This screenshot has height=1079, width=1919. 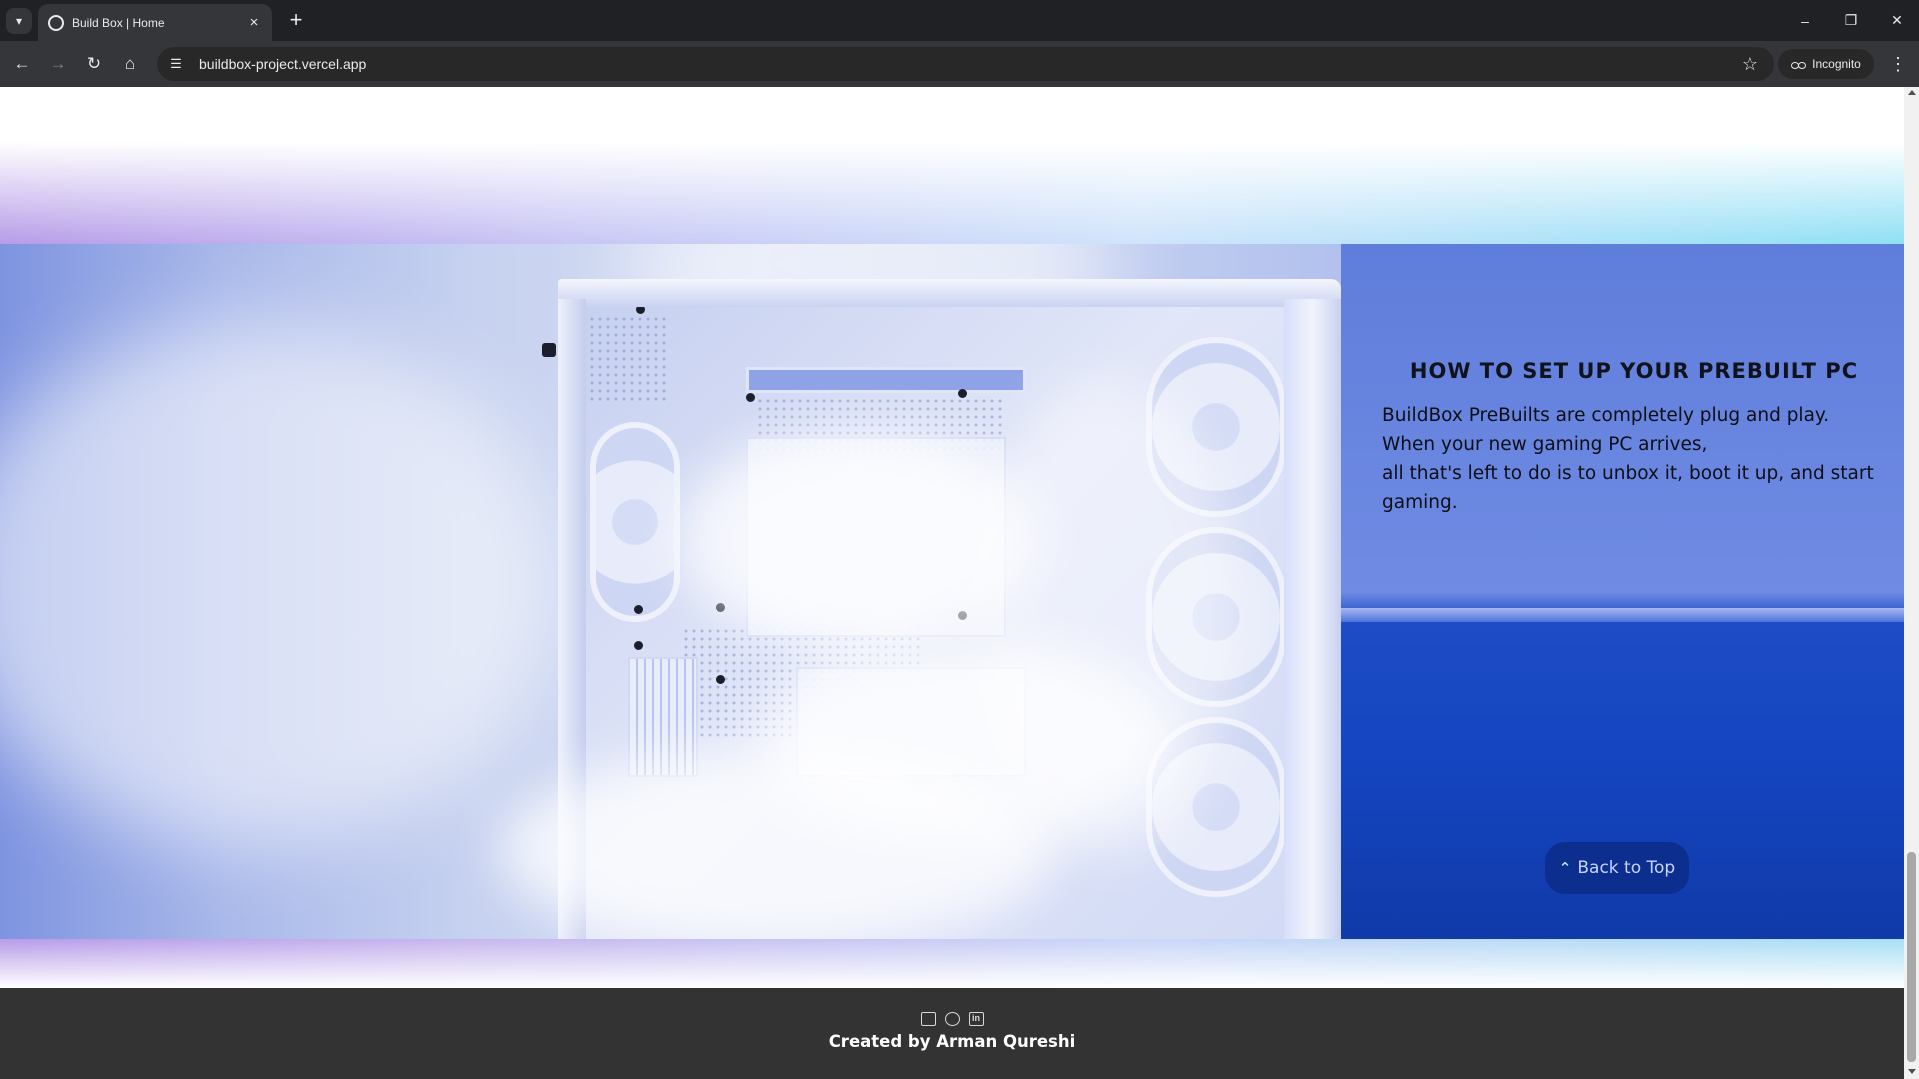 What do you see at coordinates (1545, 444) in the screenshot?
I see `paragraph-line: When your new gaming PC arrives,` at bounding box center [1545, 444].